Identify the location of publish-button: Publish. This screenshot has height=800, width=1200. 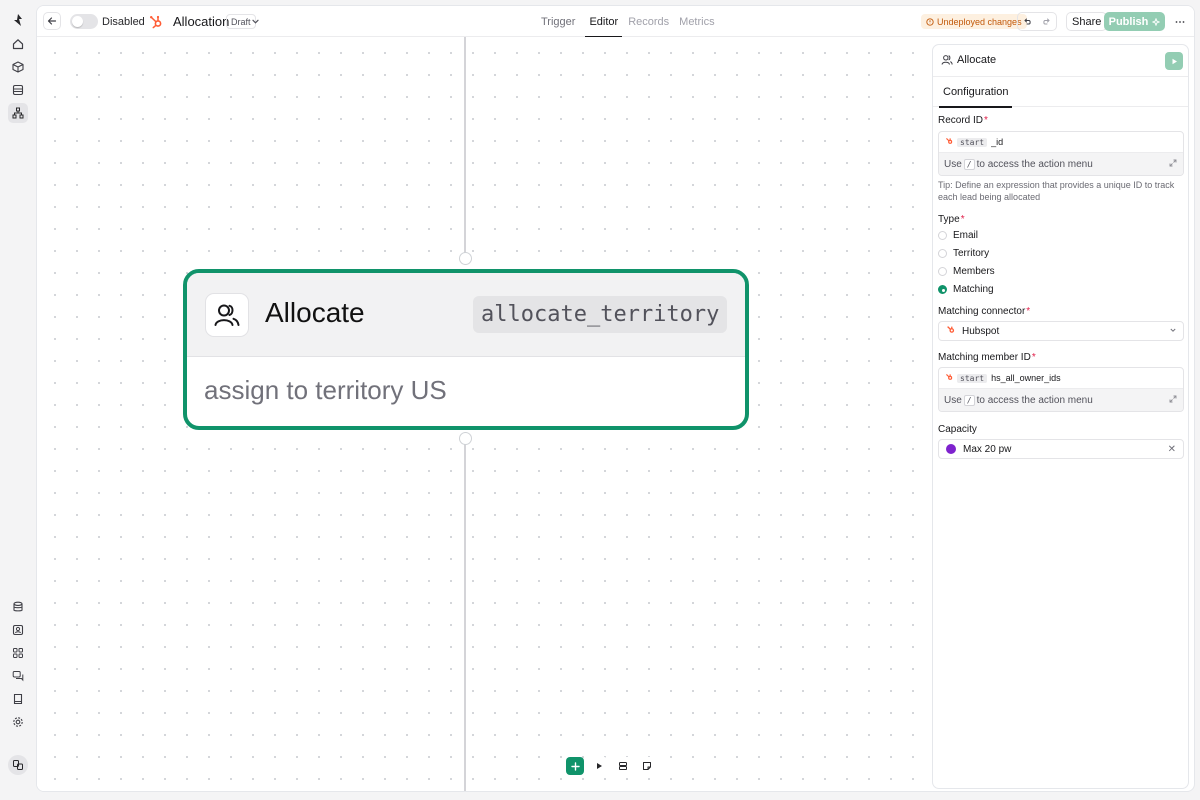
(1134, 21).